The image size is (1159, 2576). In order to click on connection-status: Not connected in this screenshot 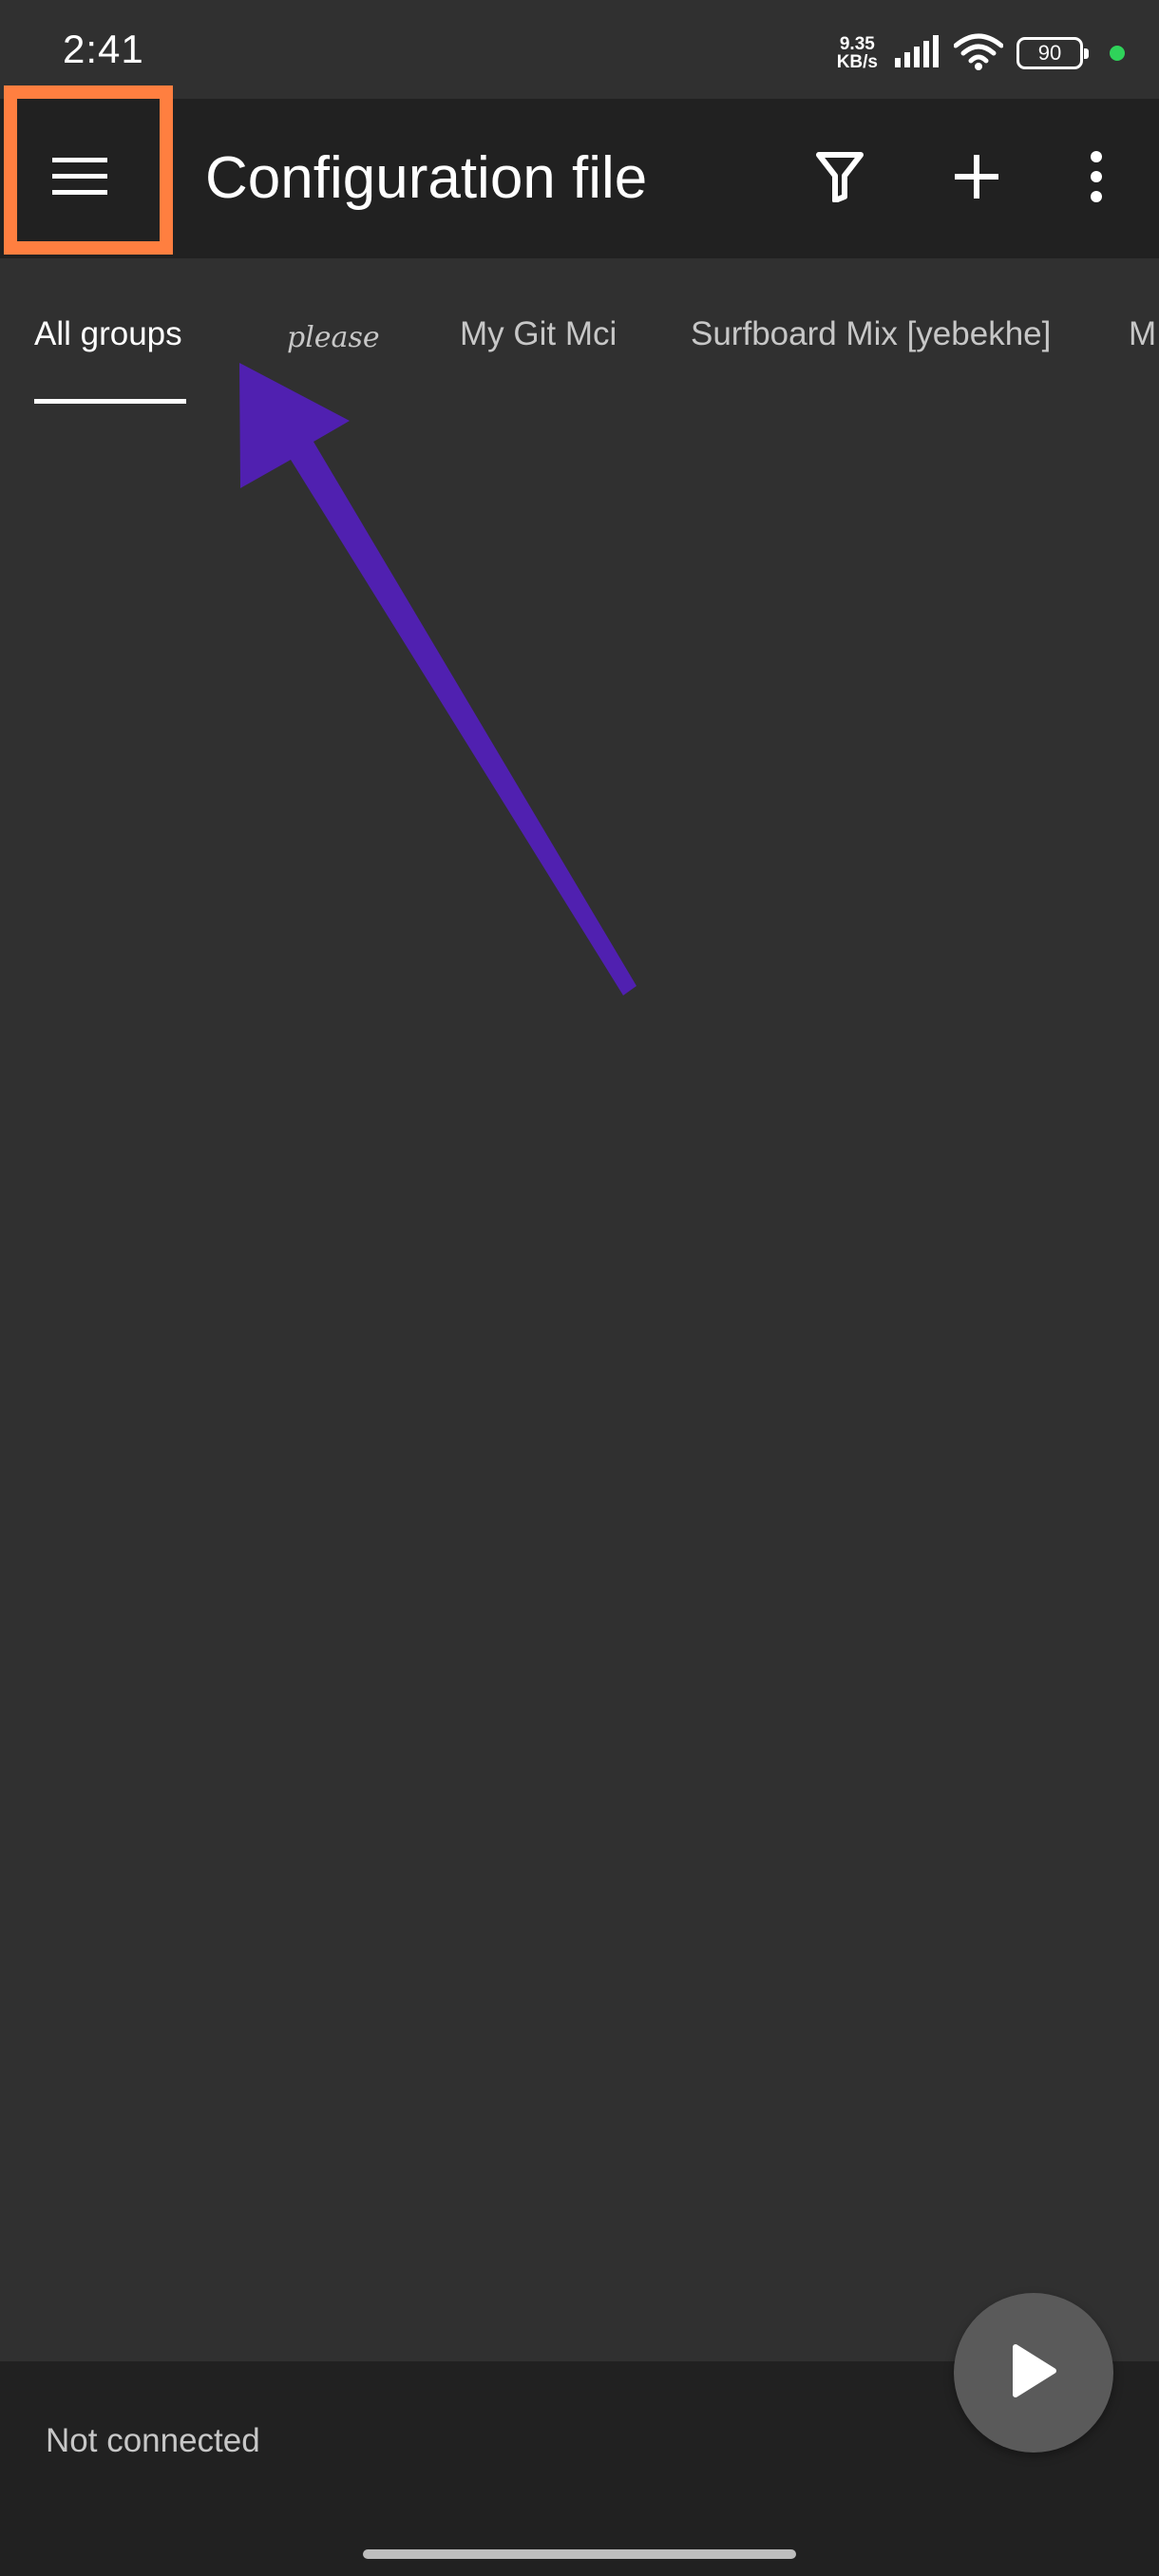, I will do `click(153, 2440)`.